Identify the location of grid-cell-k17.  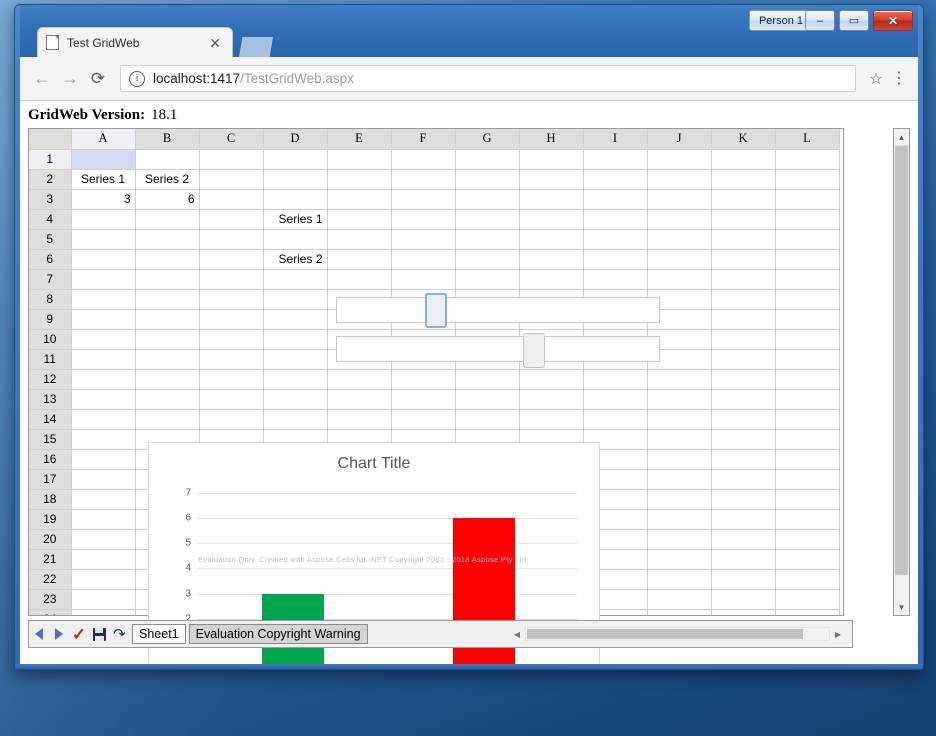
(743, 479).